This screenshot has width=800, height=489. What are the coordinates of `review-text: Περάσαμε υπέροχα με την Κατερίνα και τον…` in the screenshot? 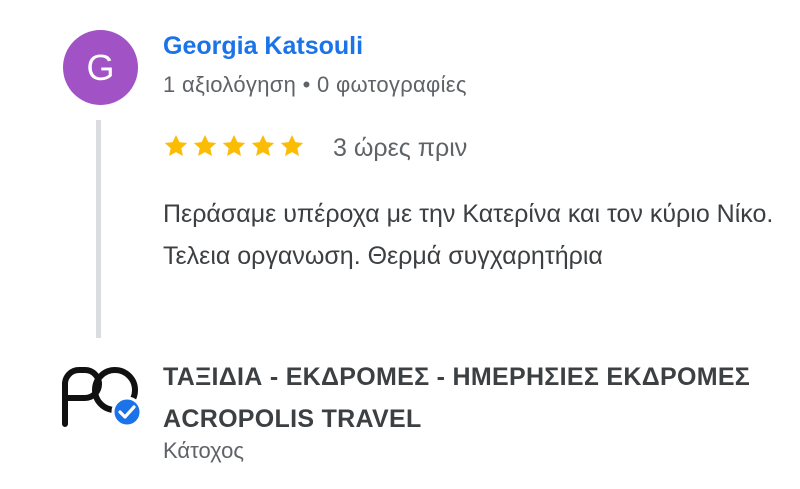 It's located at (468, 235).